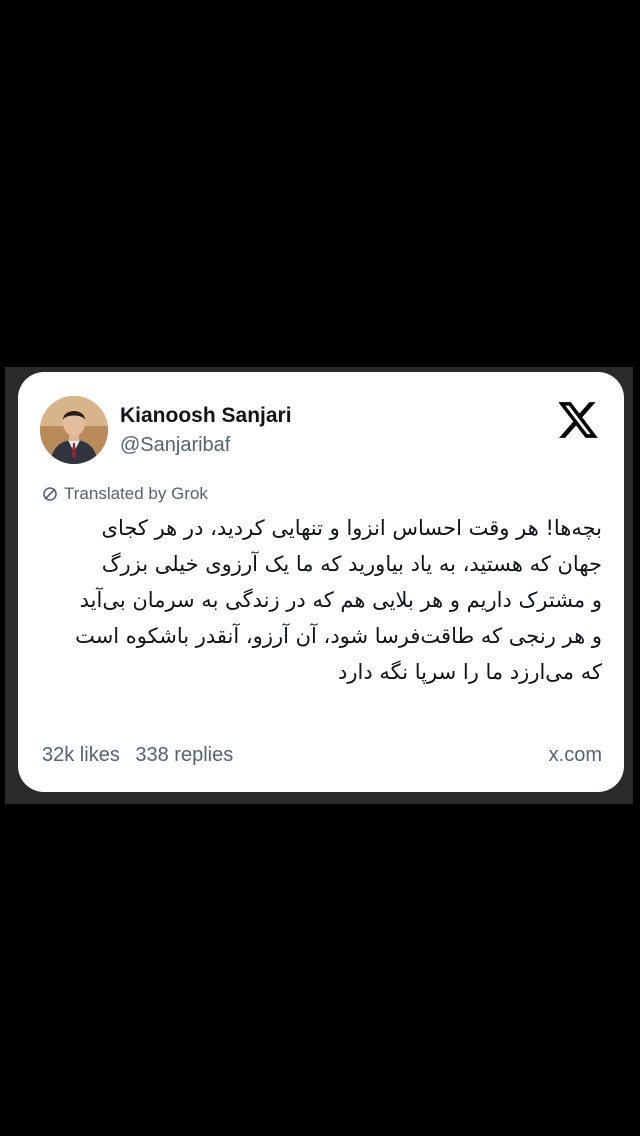  What do you see at coordinates (184, 755) in the screenshot?
I see `replies-count: 338 replies` at bounding box center [184, 755].